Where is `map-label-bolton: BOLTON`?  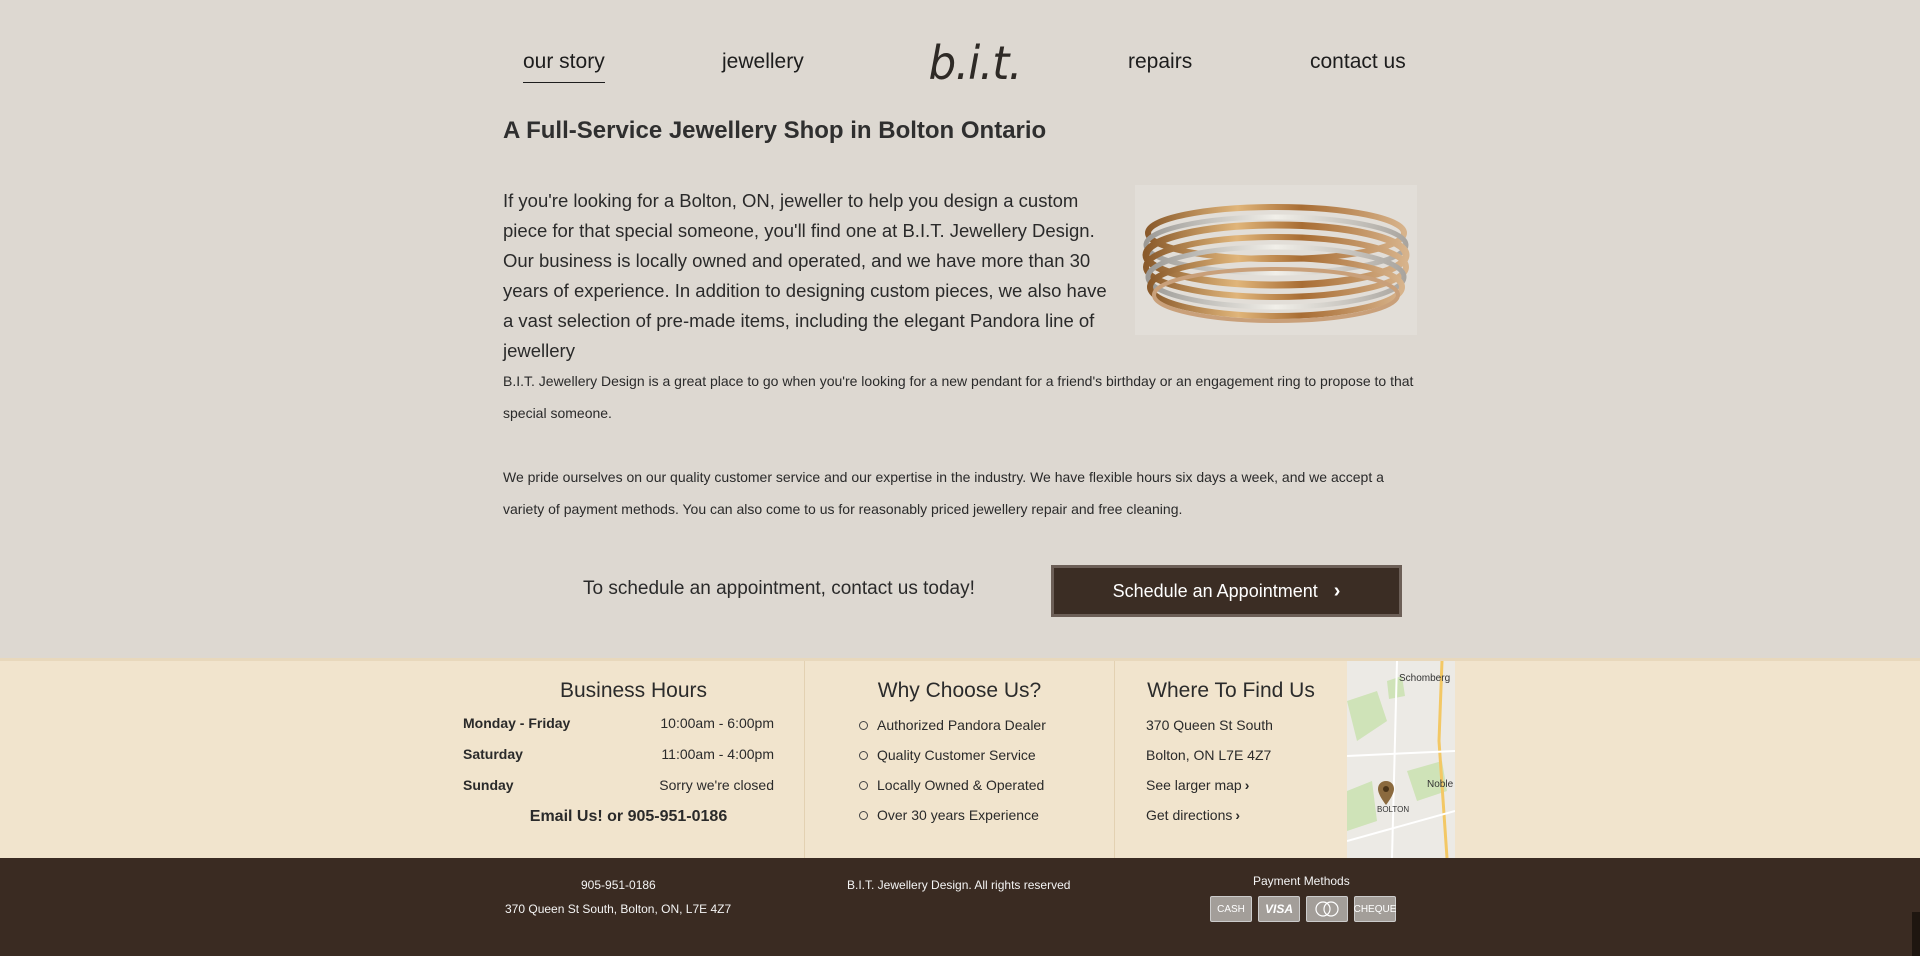 map-label-bolton: BOLTON is located at coordinates (1393, 809).